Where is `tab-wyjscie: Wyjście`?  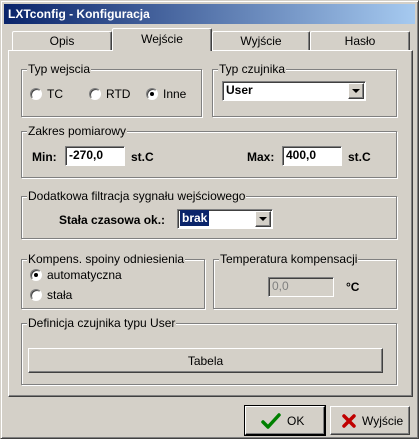 tab-wyjscie: Wyjście is located at coordinates (261, 40).